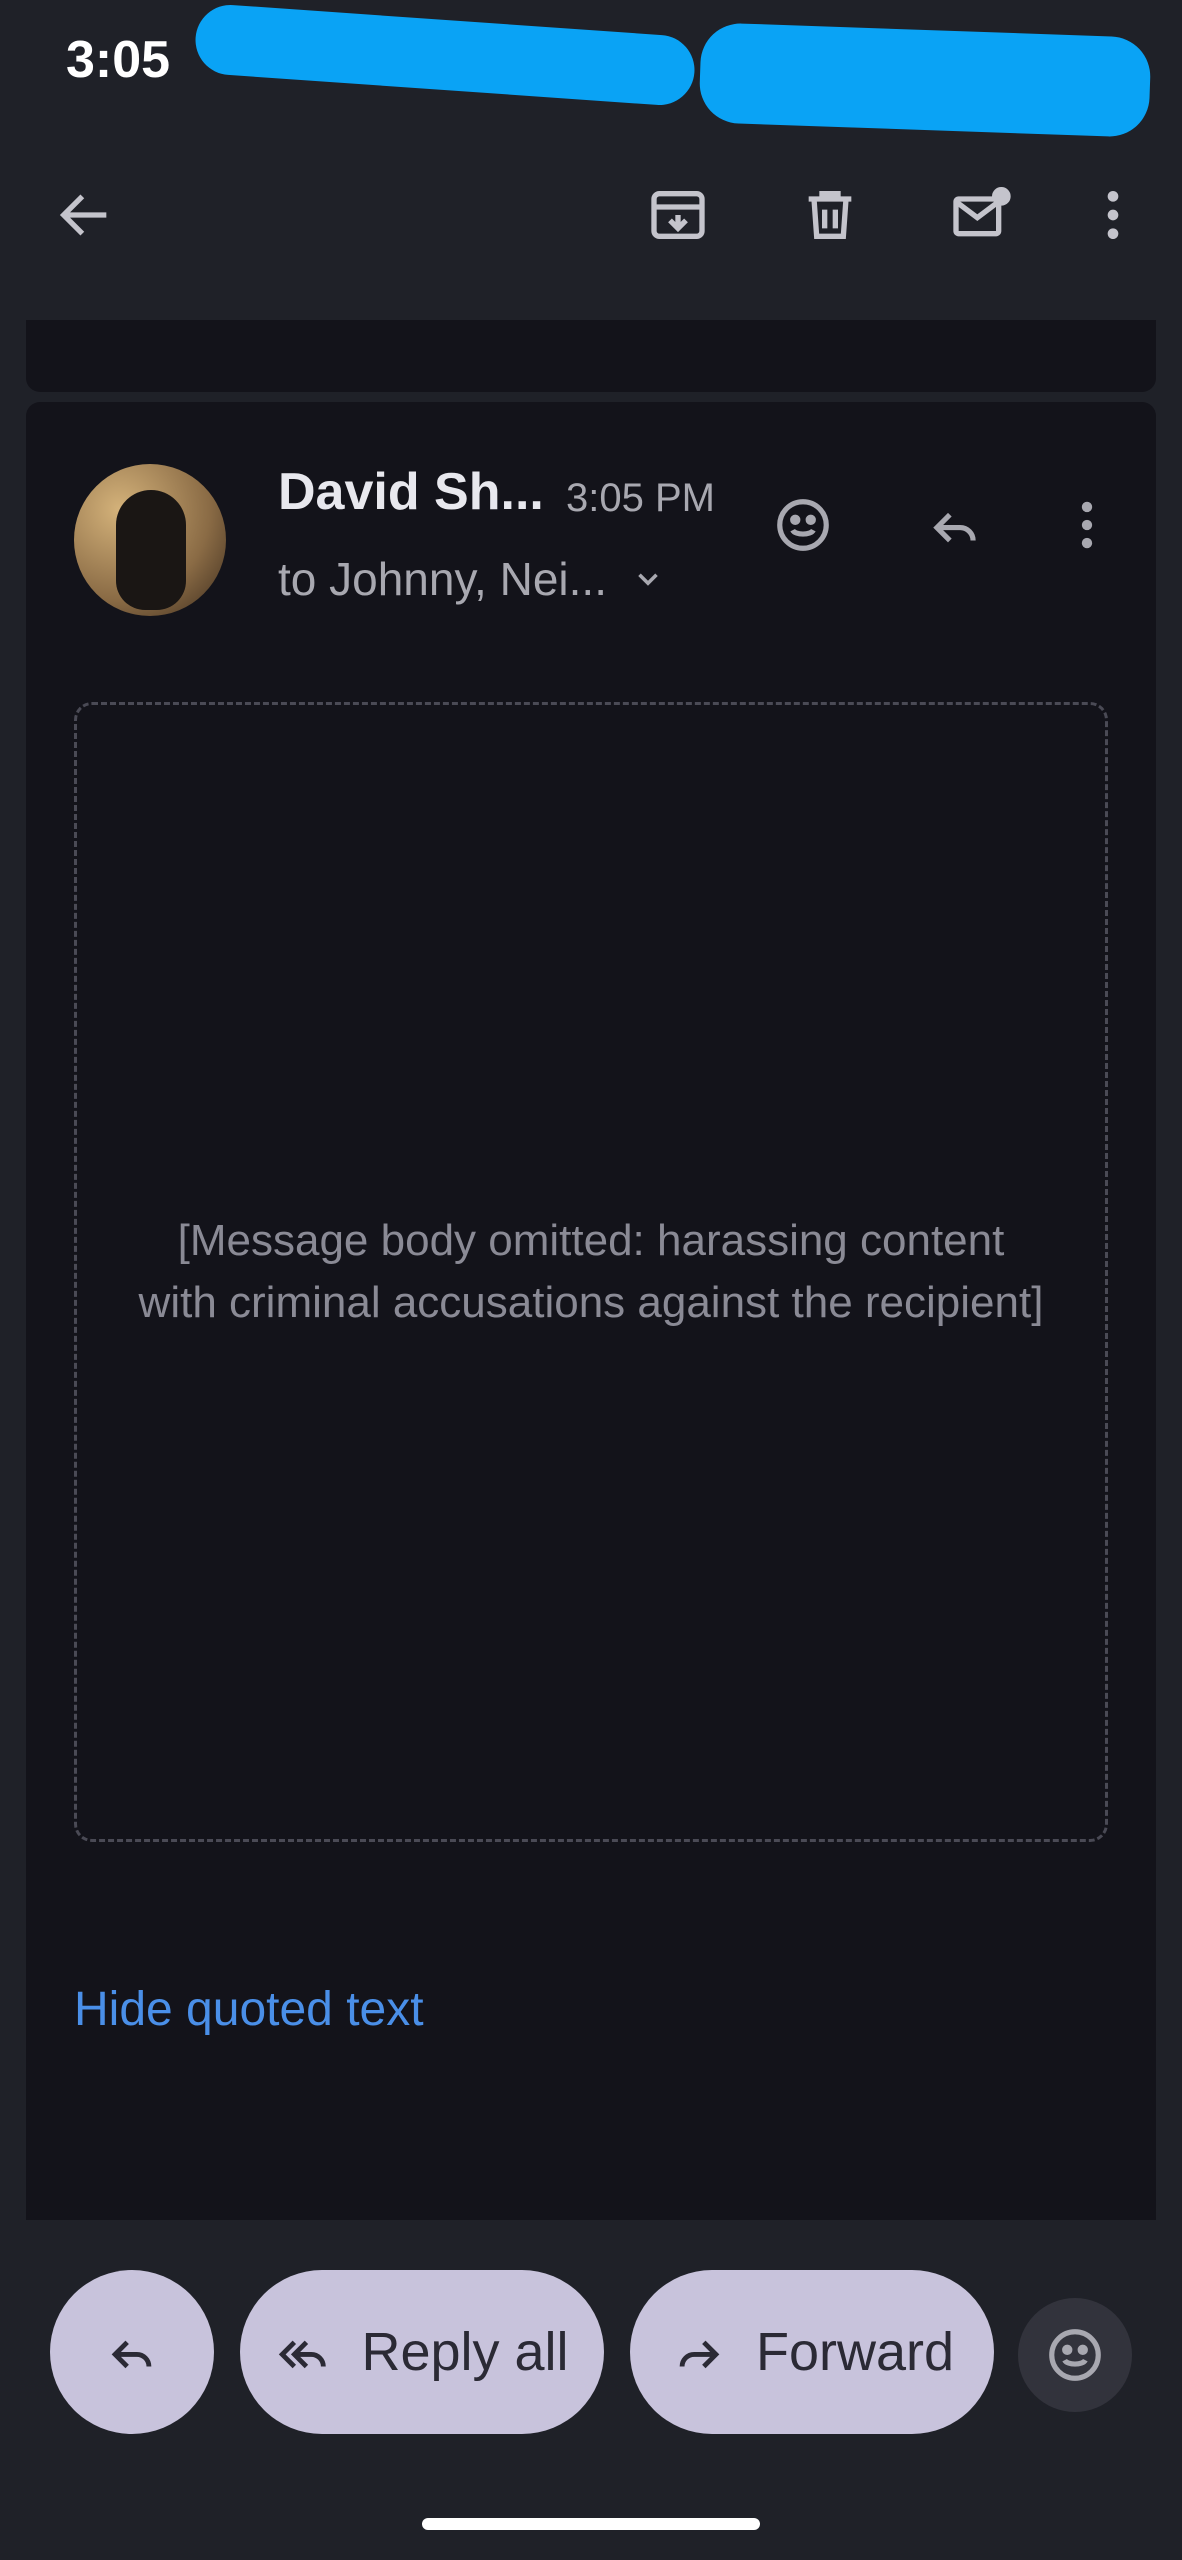 The height and width of the screenshot is (2560, 1182). What do you see at coordinates (1087, 525) in the screenshot?
I see `message-more-vert-icon` at bounding box center [1087, 525].